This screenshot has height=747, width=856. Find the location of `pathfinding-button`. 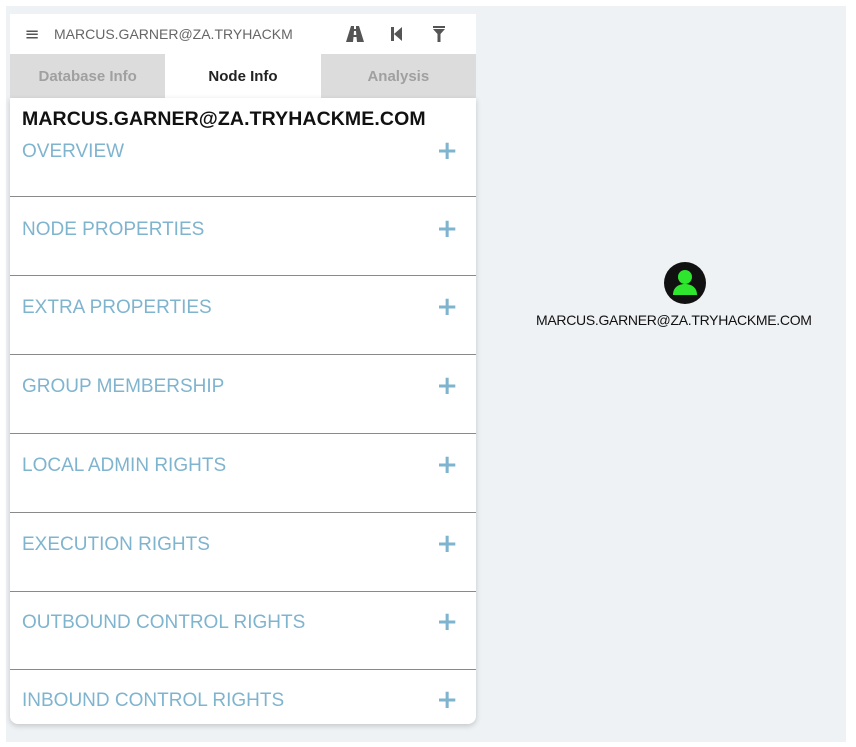

pathfinding-button is located at coordinates (355, 34).